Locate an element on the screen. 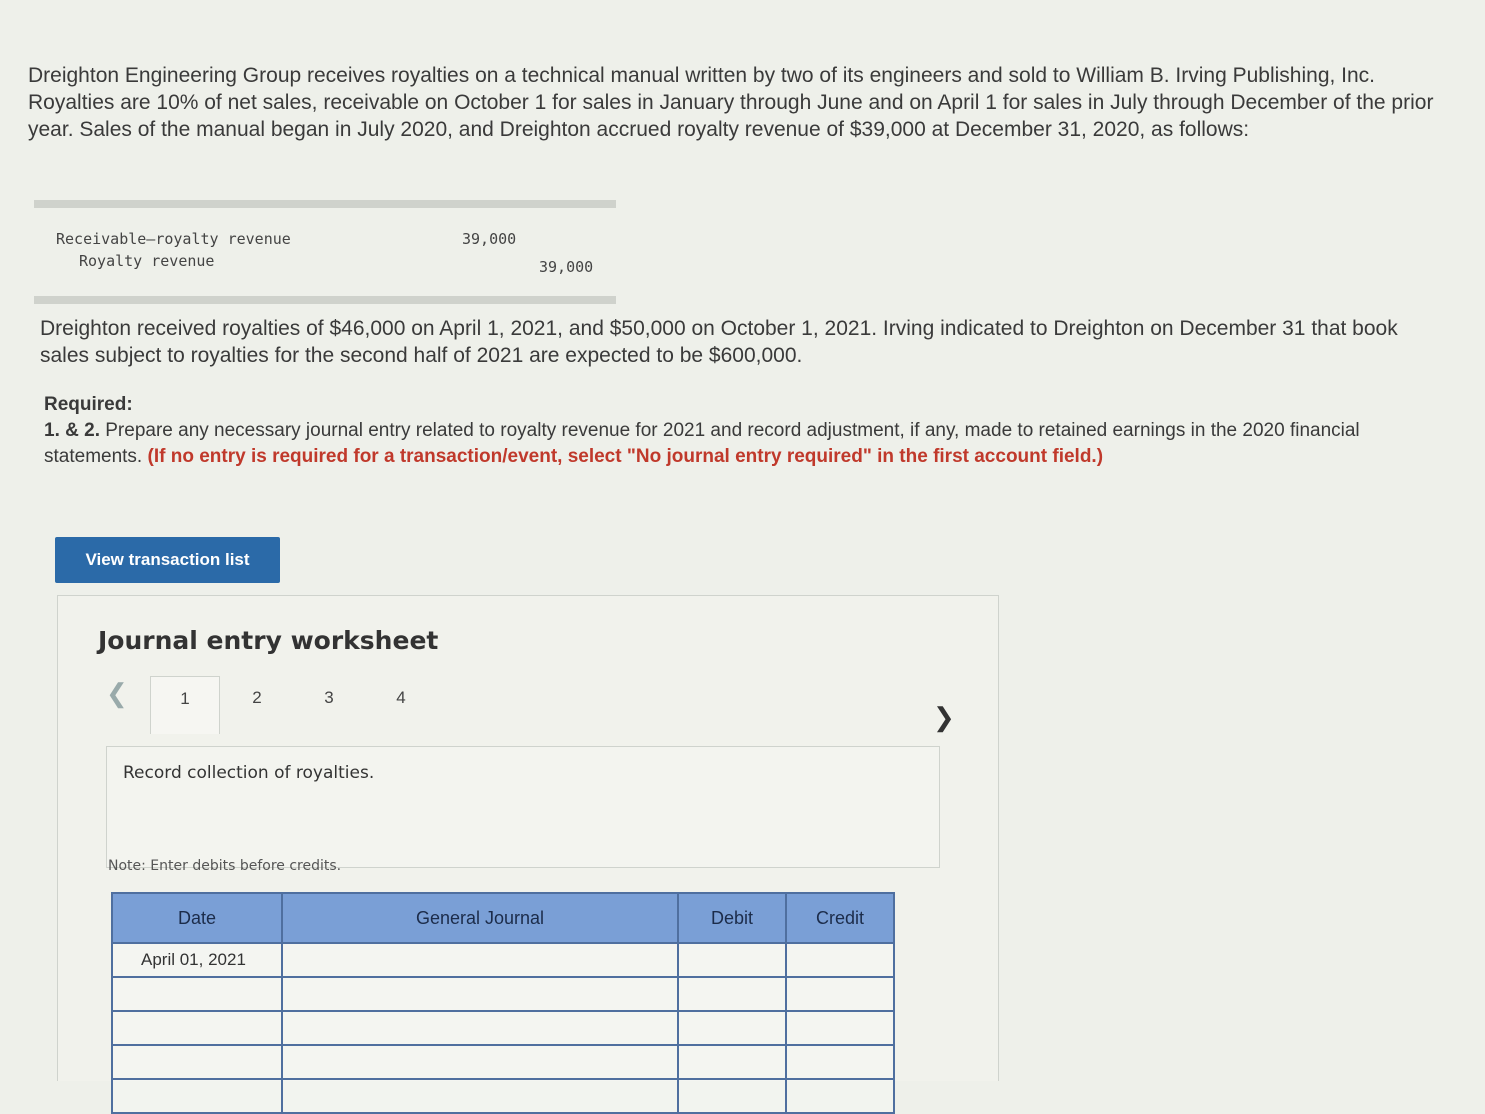 This screenshot has width=1485, height=1114. chevron-right-icon: ❯ is located at coordinates (944, 717).